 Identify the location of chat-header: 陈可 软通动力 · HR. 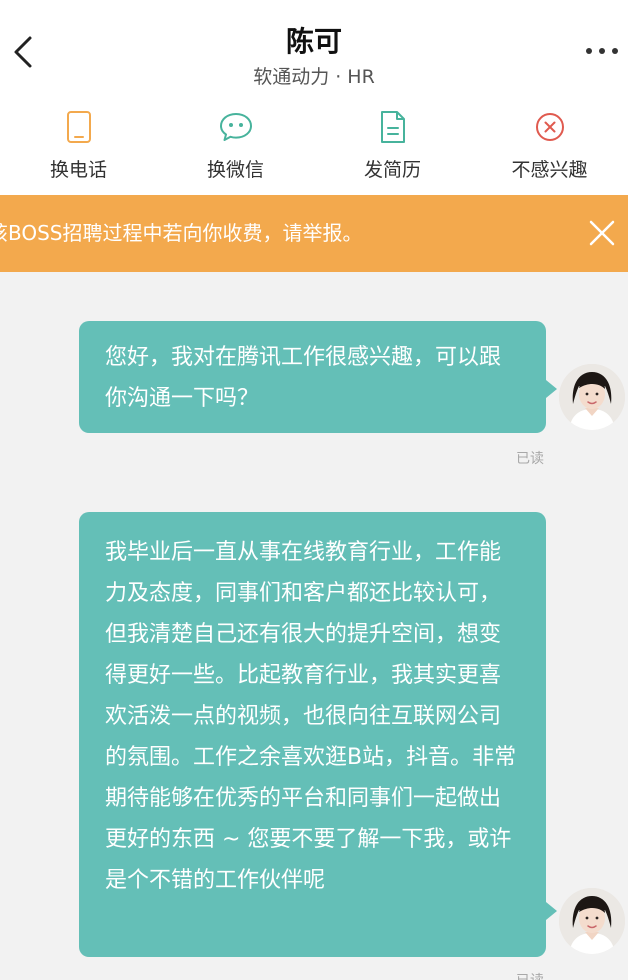
(314, 47).